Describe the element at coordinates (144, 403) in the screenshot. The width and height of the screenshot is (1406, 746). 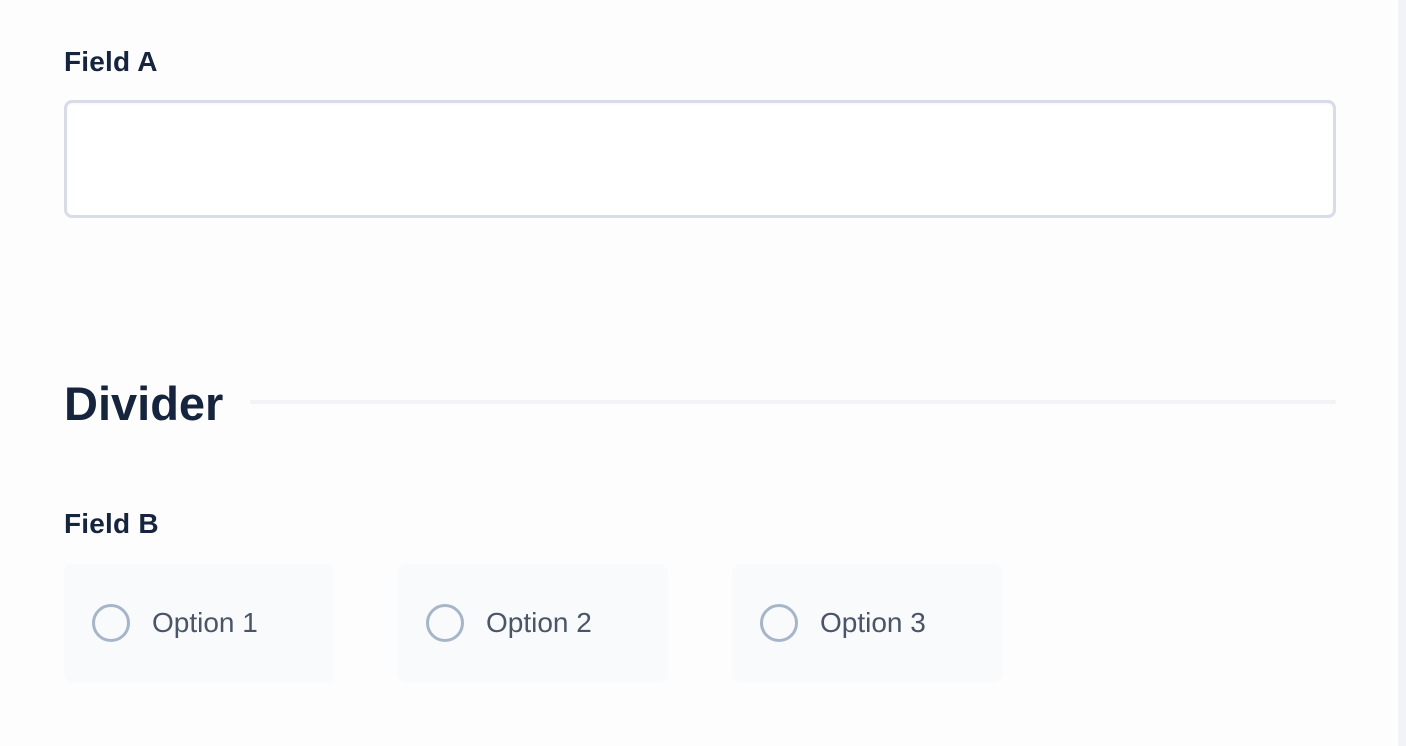
I see `divider-title: Divider` at that location.